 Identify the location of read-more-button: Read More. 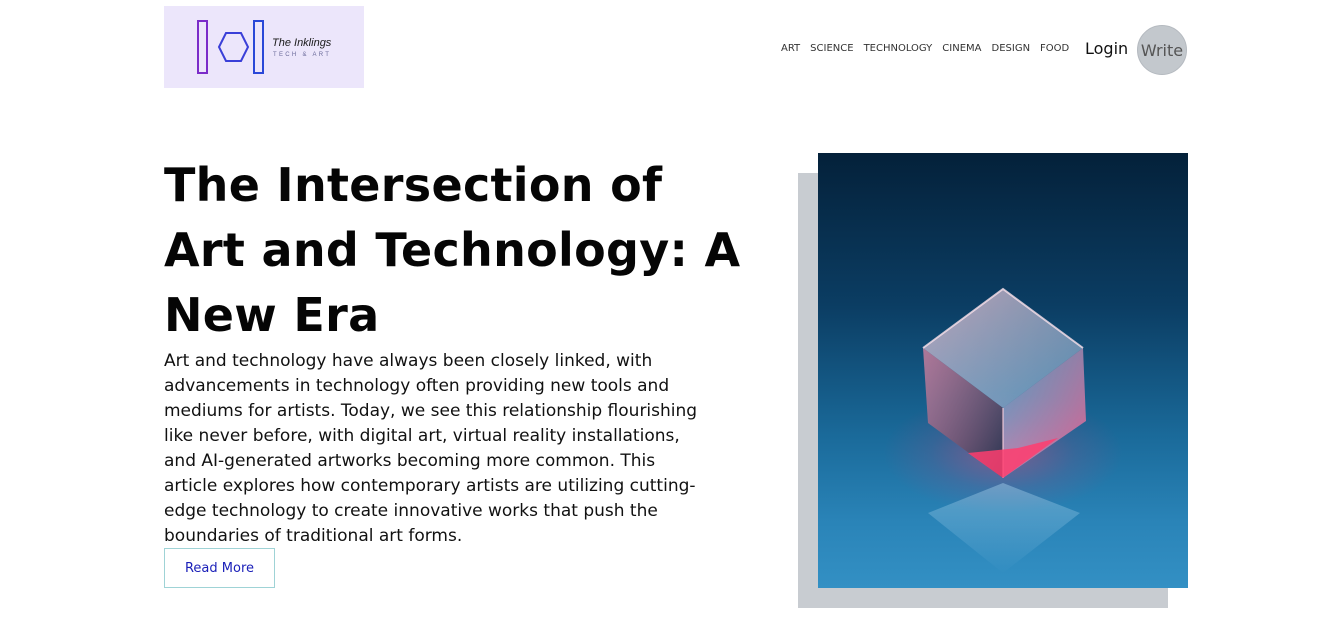
(219, 568).